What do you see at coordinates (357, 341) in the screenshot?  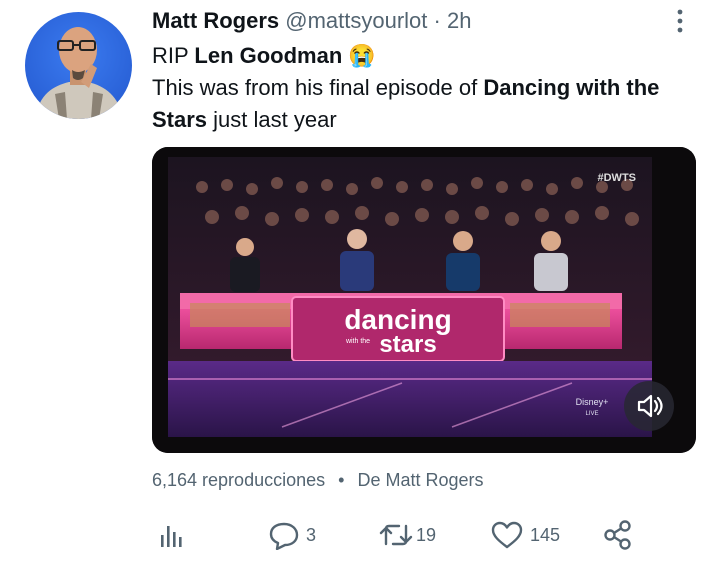 I see `show-logo-with: with the` at bounding box center [357, 341].